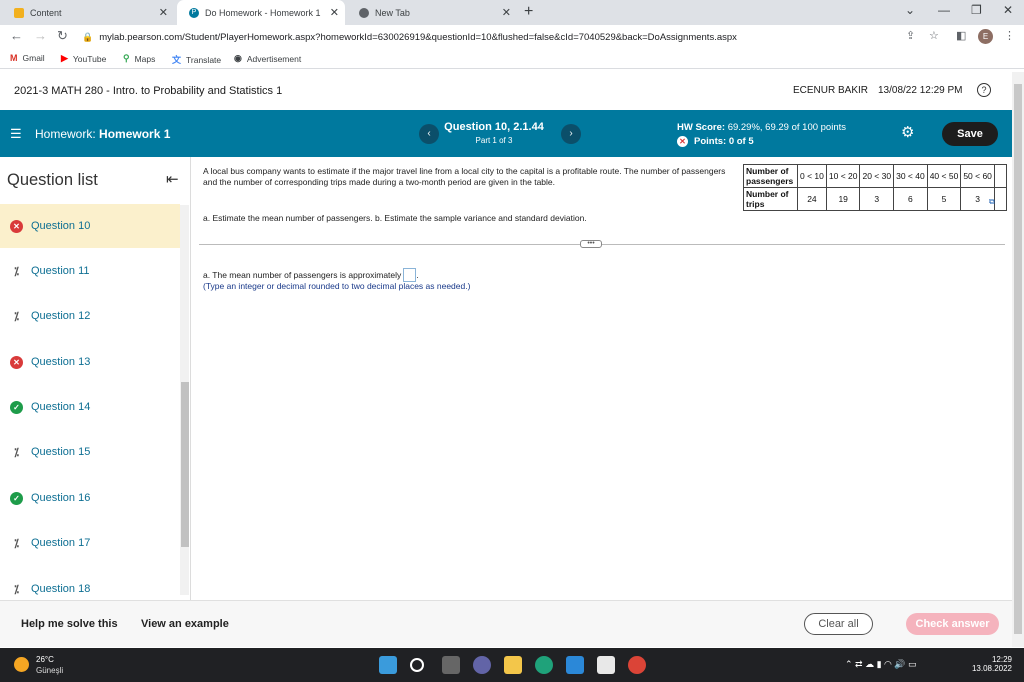 The image size is (1024, 682). Describe the element at coordinates (16, 134) in the screenshot. I see `hamburger-menu-icon: ☰` at that location.